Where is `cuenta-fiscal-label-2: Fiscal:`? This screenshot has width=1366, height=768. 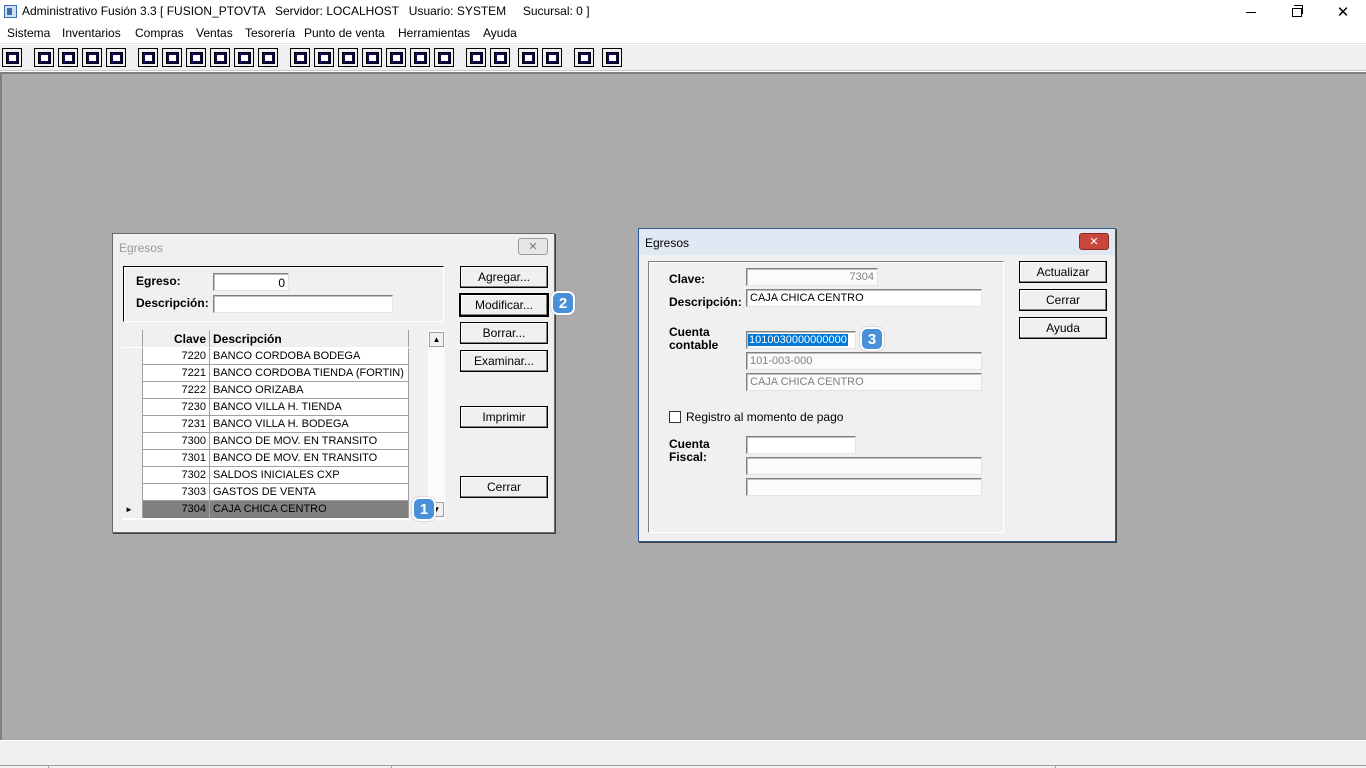 cuenta-fiscal-label-2: Fiscal: is located at coordinates (688, 457).